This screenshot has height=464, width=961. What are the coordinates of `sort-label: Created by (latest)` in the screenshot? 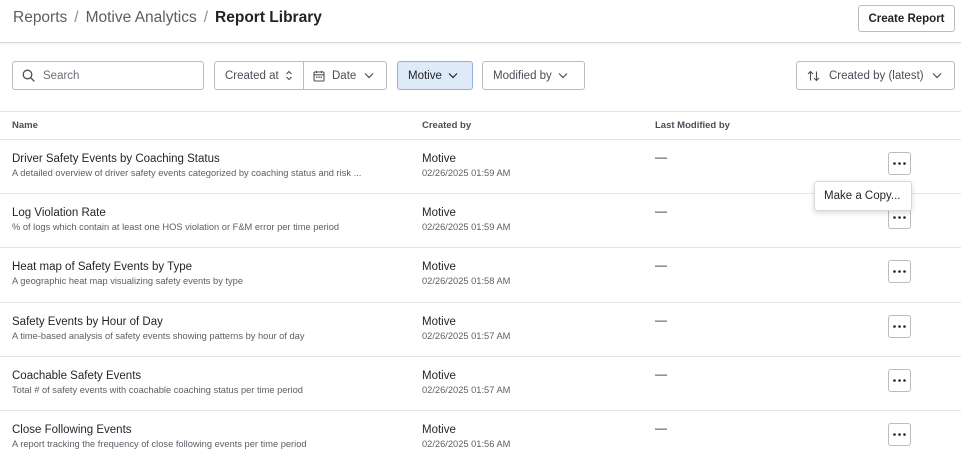 It's located at (876, 75).